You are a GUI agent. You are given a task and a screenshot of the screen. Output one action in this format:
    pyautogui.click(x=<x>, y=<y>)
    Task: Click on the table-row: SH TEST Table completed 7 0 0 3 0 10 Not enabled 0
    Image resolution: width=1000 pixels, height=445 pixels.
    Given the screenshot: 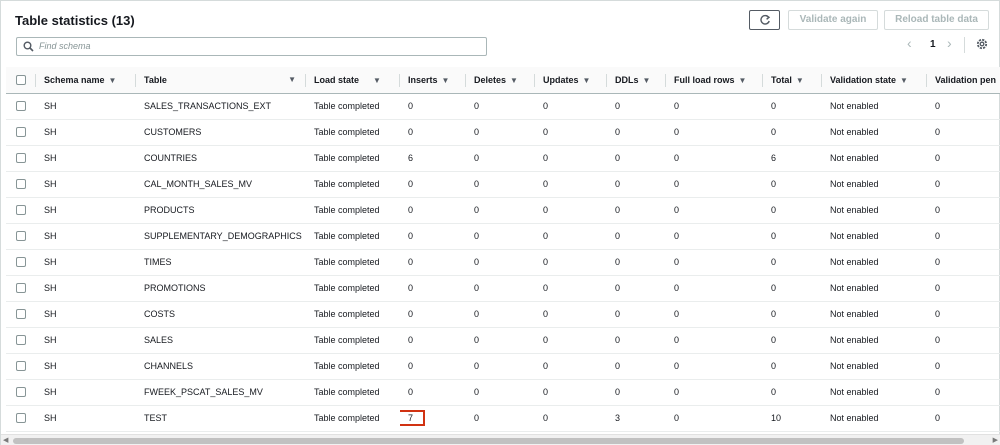 What is the action you would take?
    pyautogui.click(x=503, y=418)
    